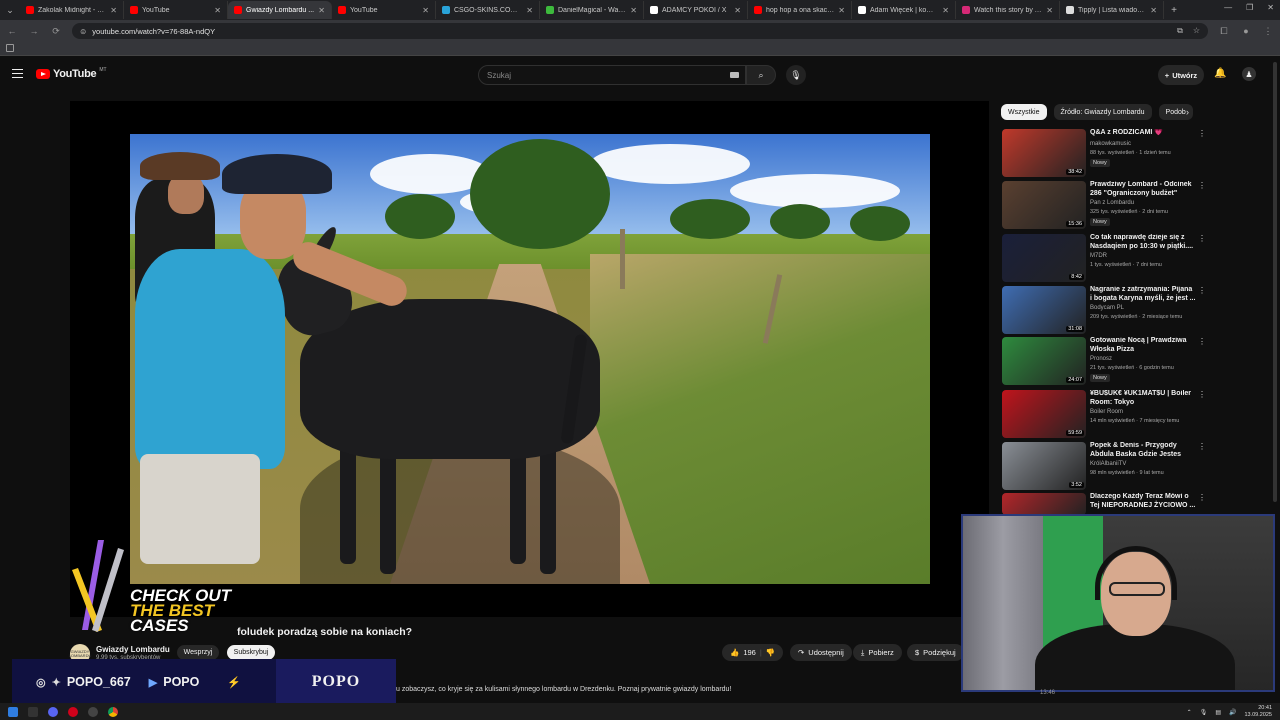  I want to click on like-count: 196, so click(749, 652).